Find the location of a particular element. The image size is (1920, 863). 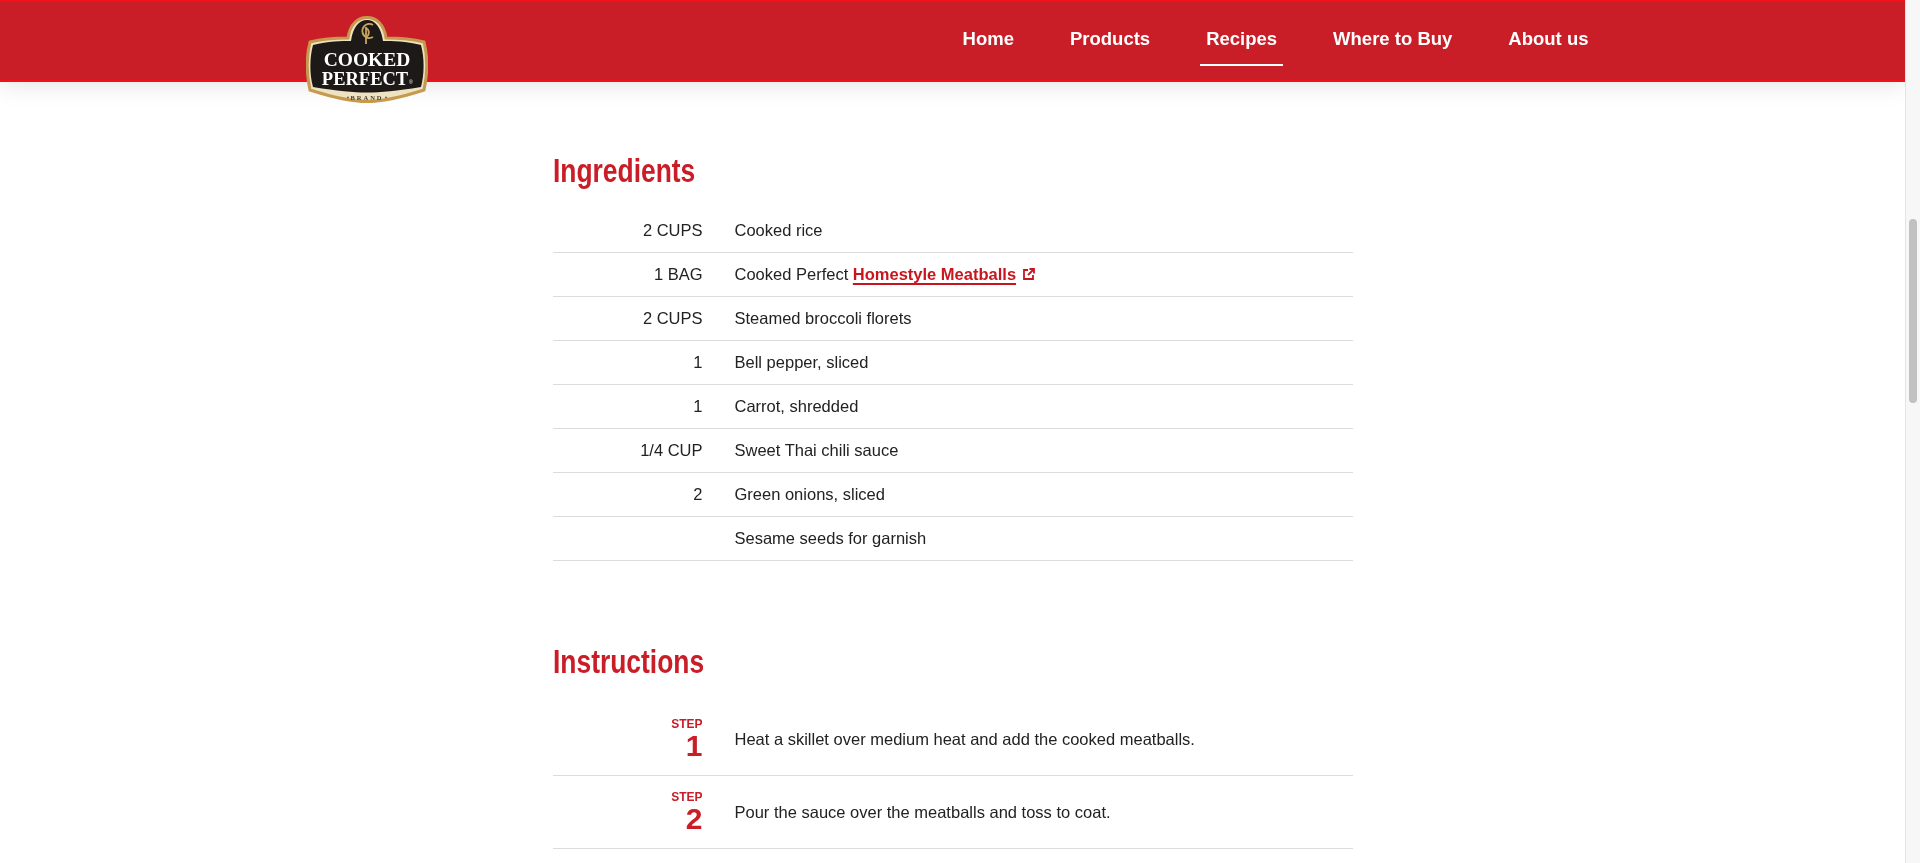

ingredient-name: Carrot, shredded is located at coordinates (796, 406).